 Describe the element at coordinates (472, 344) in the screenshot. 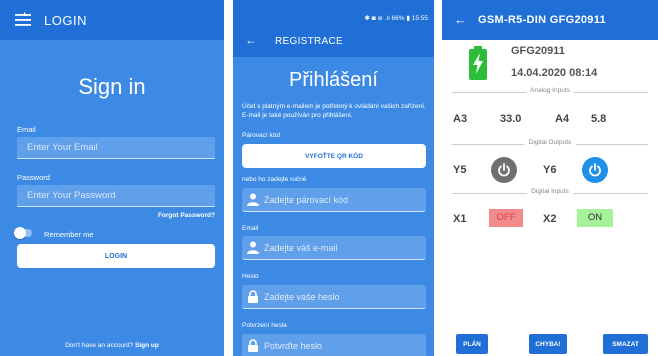

I see `plan-button: PLÁN` at that location.